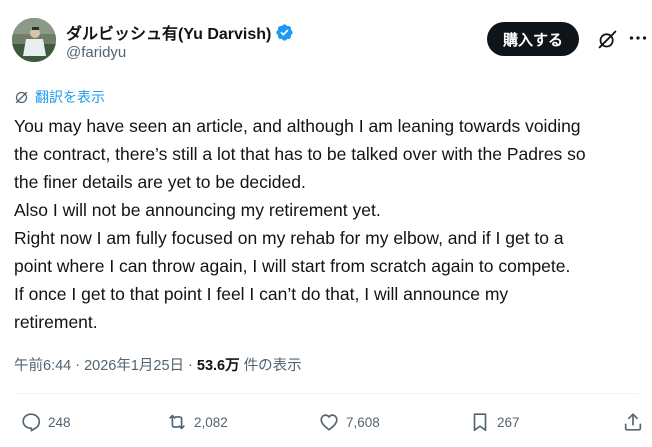  I want to click on bookmark-icon, so click(480, 422).